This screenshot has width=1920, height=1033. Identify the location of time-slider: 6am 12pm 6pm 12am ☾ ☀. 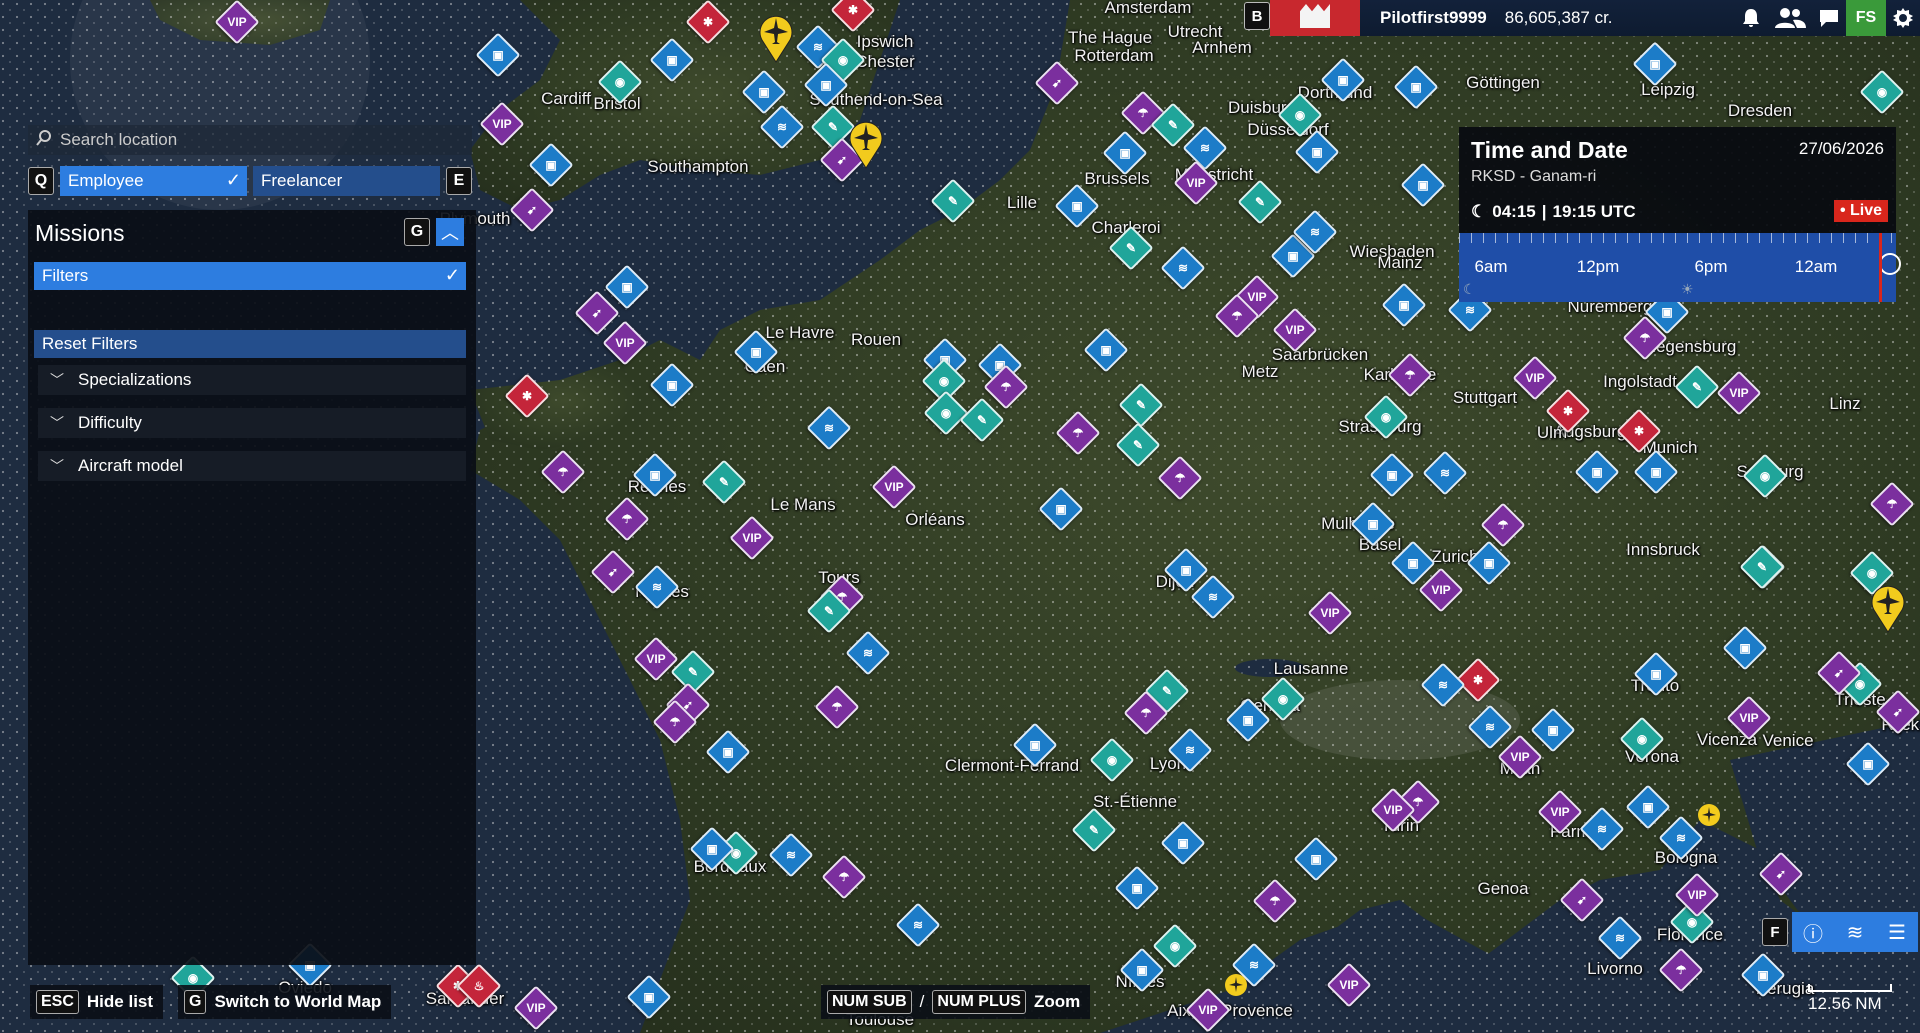
(1680, 267).